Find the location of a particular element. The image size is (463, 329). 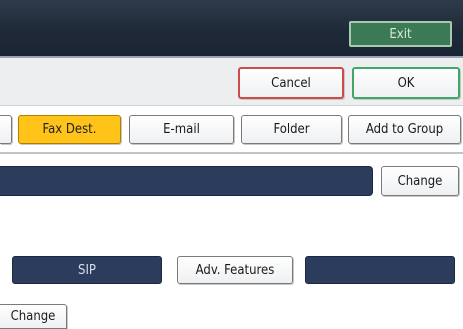

cancel-button: Cancel is located at coordinates (291, 83).